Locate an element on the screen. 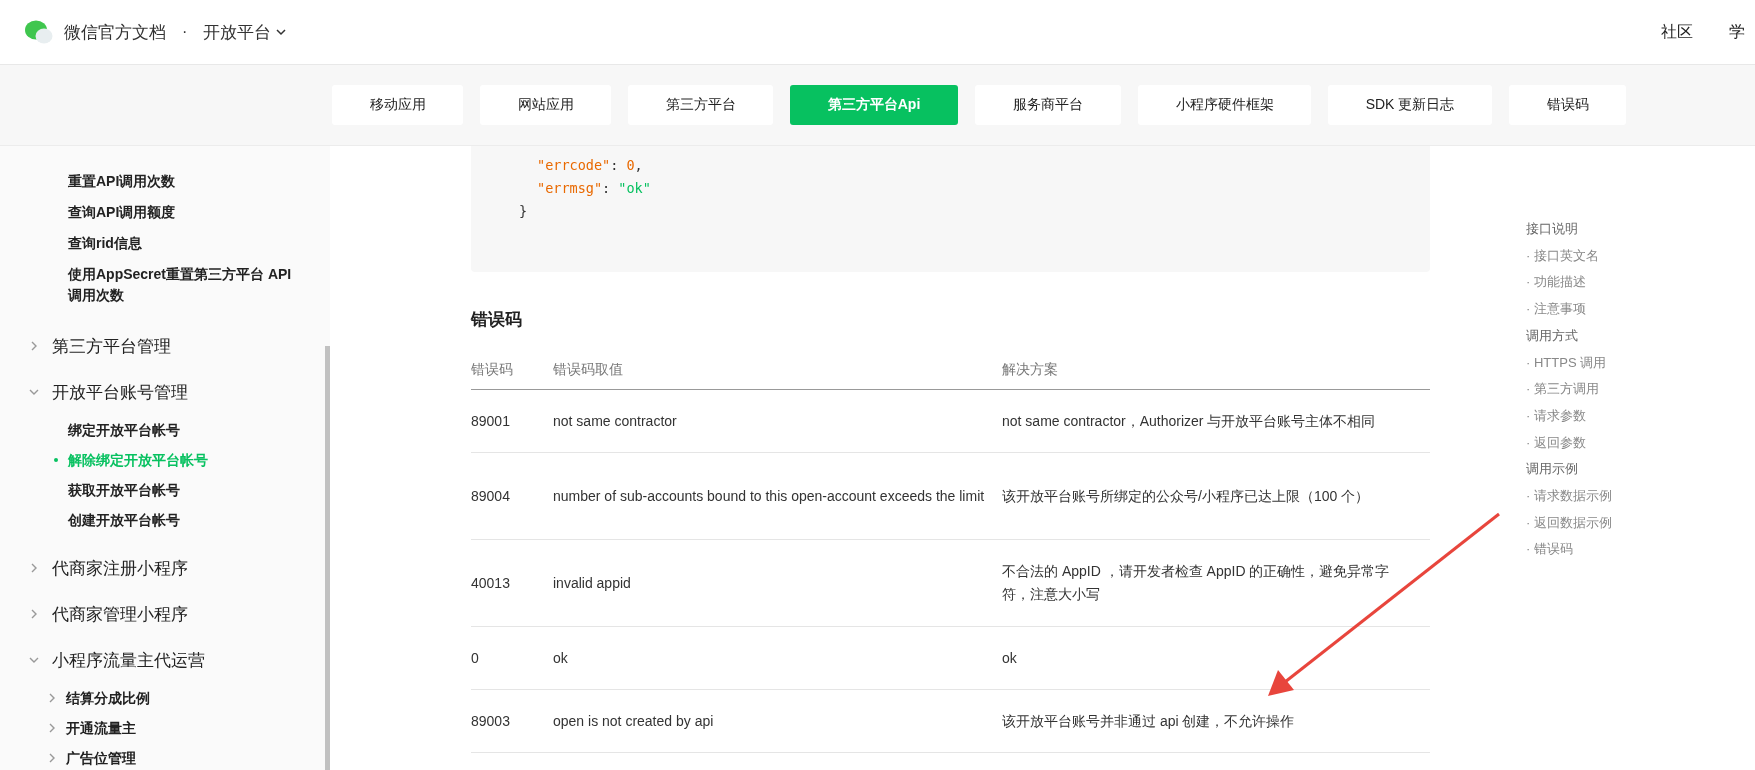  sidebar-item: 开通流量主 is located at coordinates (153, 728).